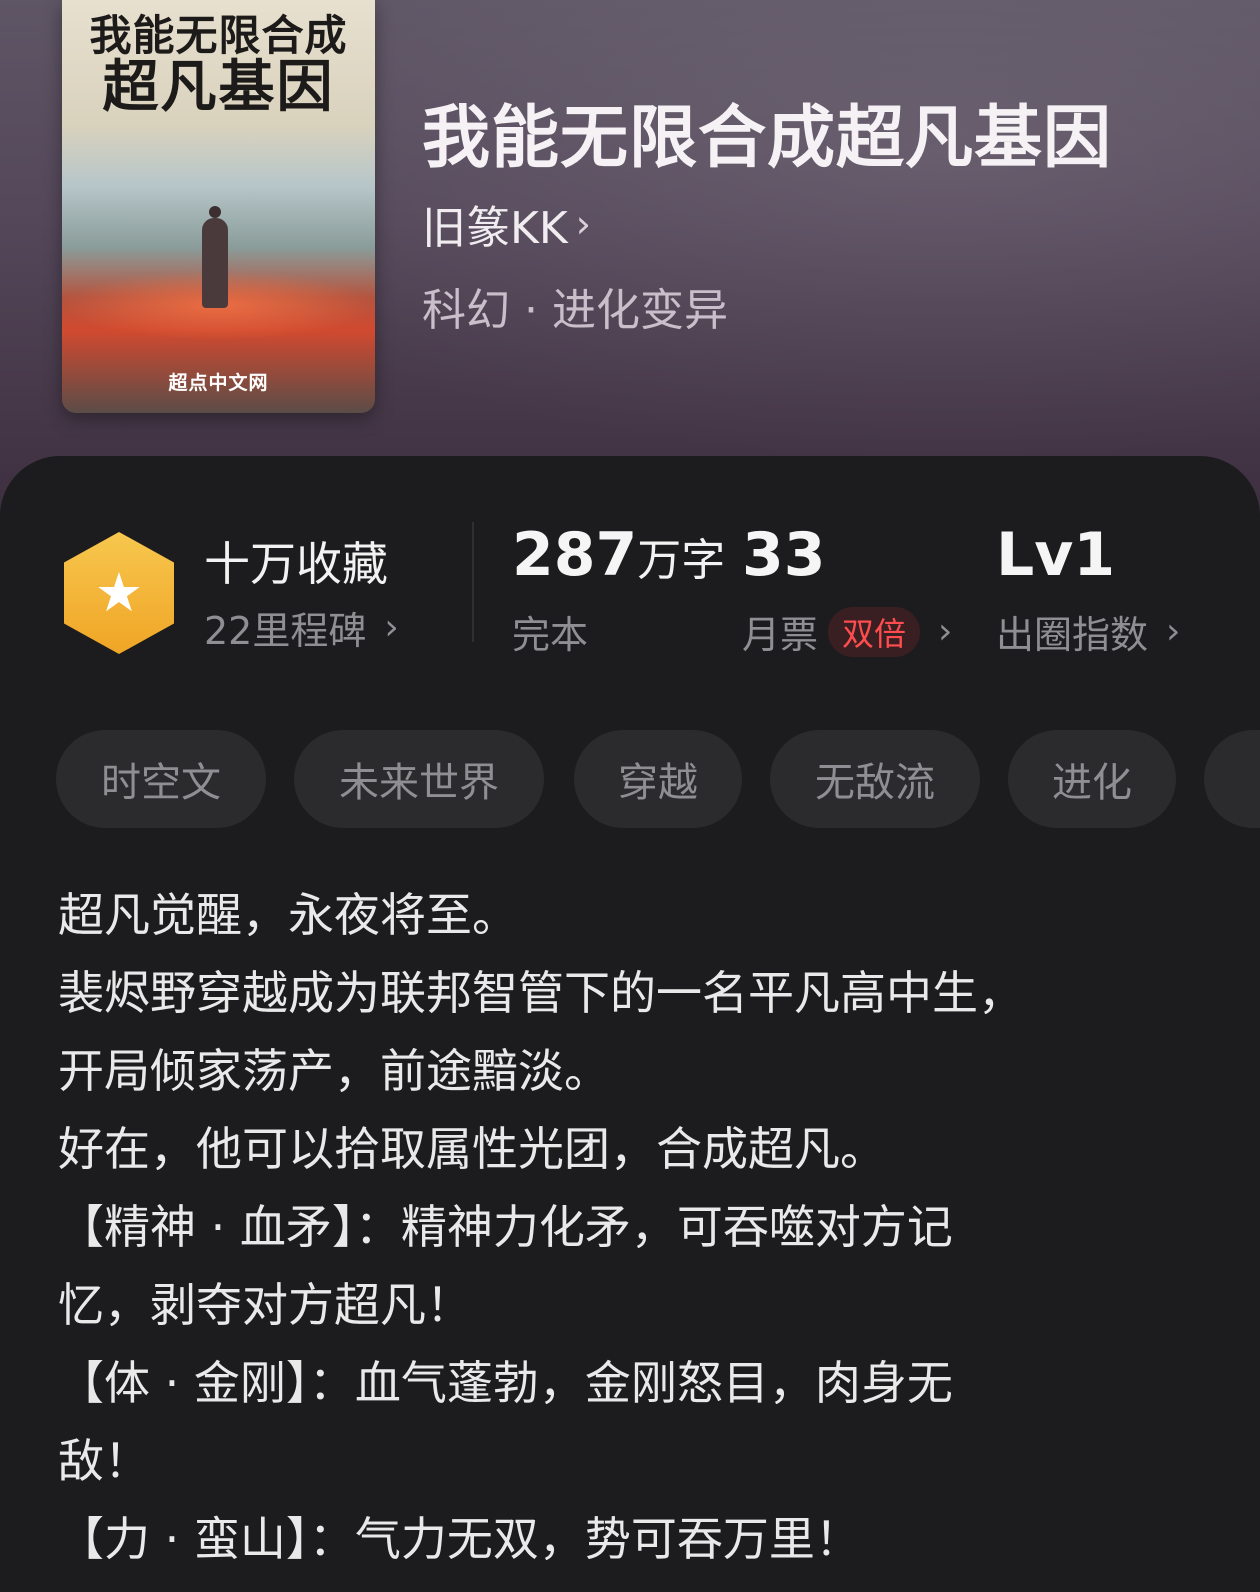 This screenshot has height=1592, width=1260. What do you see at coordinates (874, 631) in the screenshot?
I see `double-badge: 双倍` at bounding box center [874, 631].